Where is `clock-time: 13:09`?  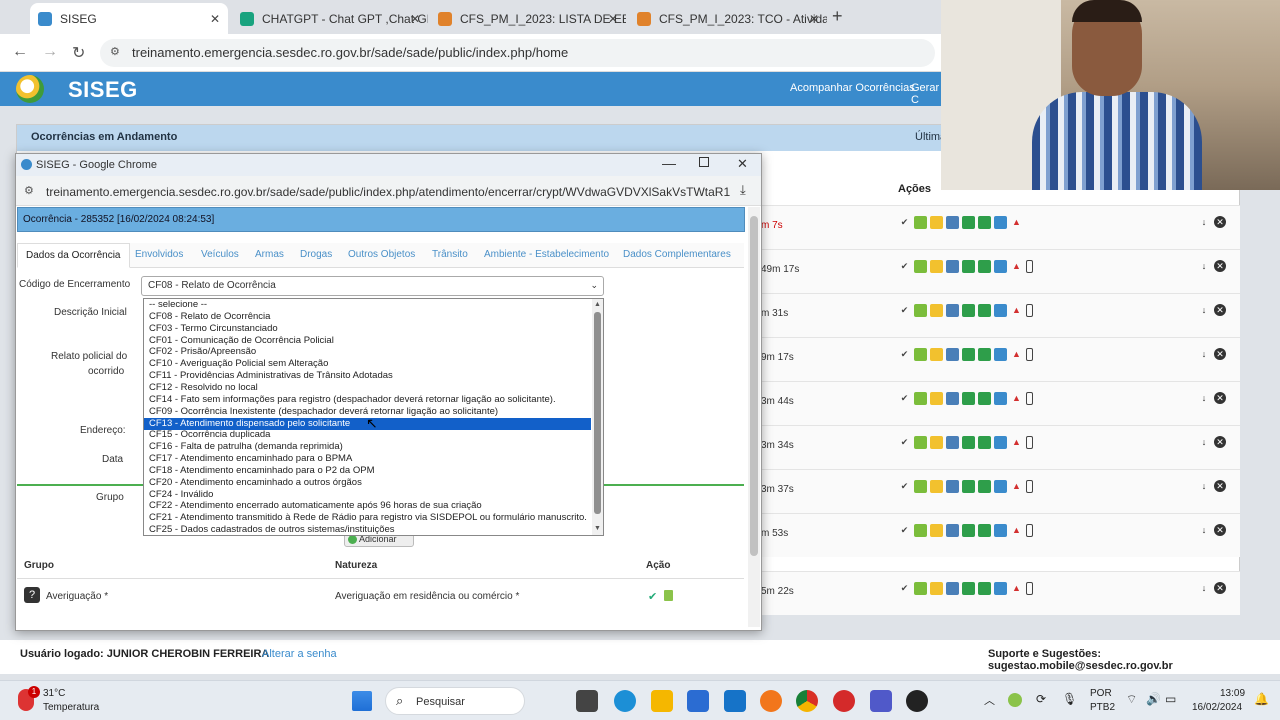
clock-time: 13:09 is located at coordinates (1232, 693).